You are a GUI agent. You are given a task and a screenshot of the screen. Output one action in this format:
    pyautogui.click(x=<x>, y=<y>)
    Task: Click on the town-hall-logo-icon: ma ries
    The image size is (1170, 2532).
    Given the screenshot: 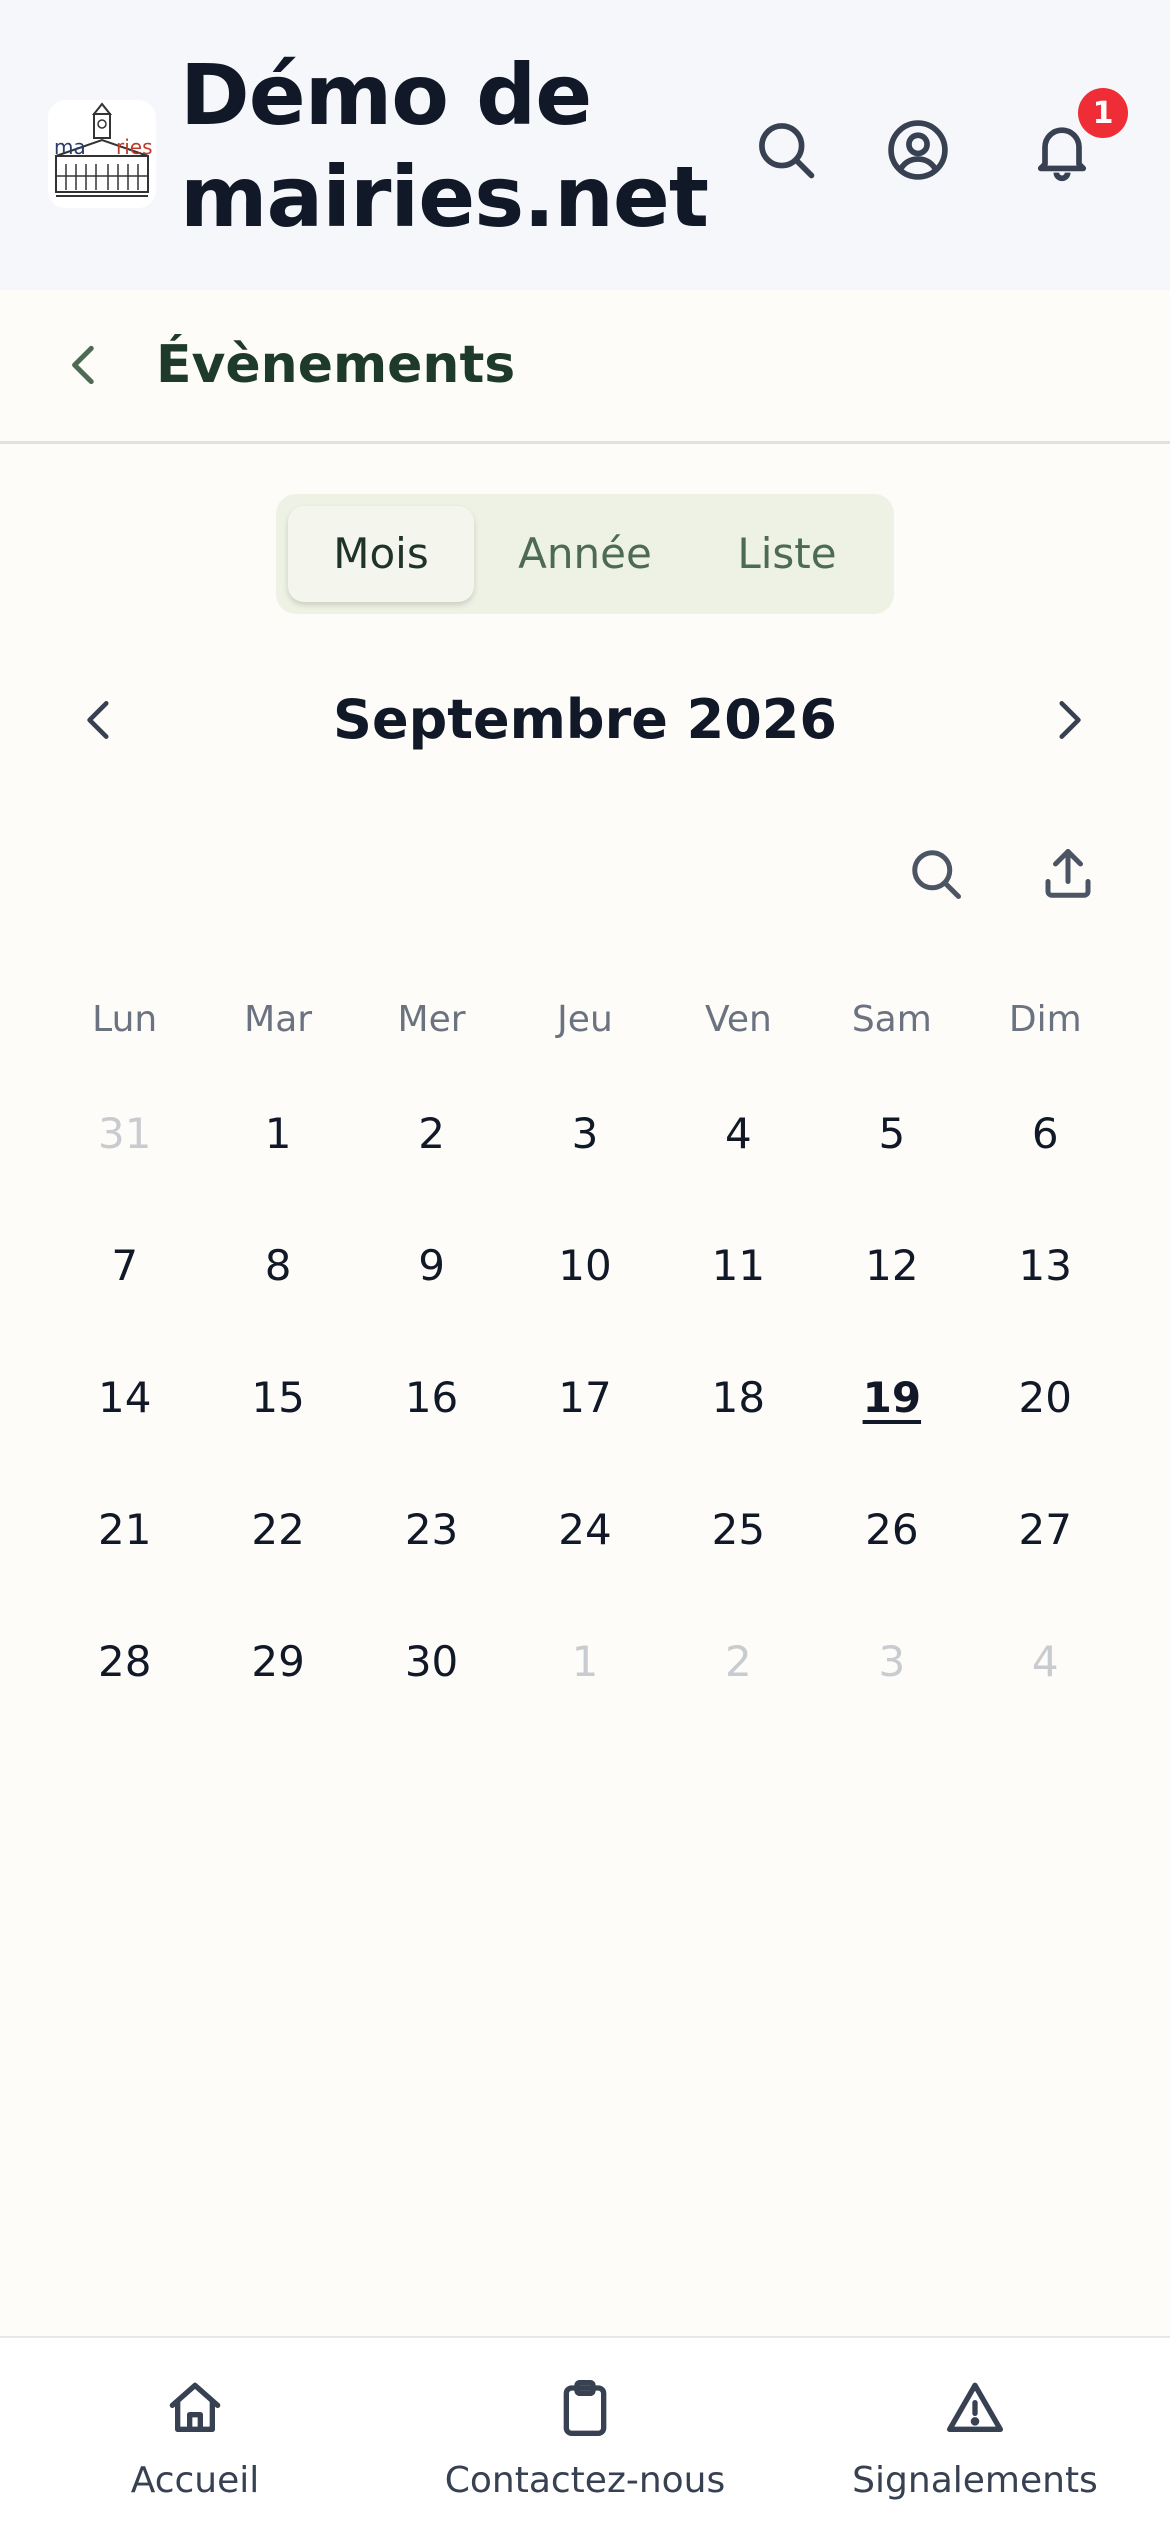 What is the action you would take?
    pyautogui.click(x=102, y=154)
    